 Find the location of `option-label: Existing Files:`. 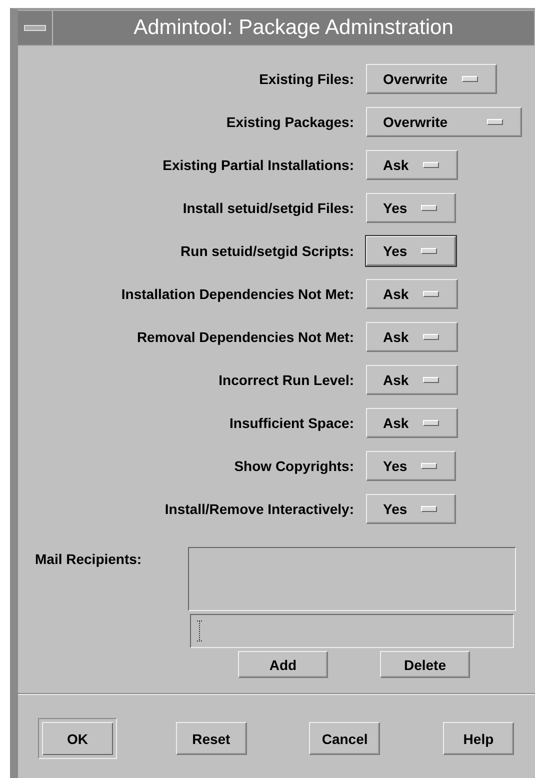

option-label: Existing Files: is located at coordinates (306, 78).